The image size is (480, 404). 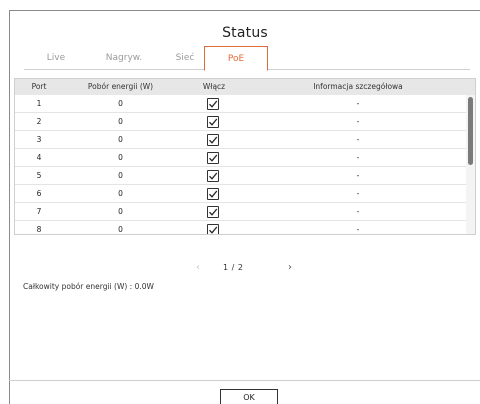 I want to click on tab-bar: Live Nagryw. Sieć PoE, so click(x=247, y=58).